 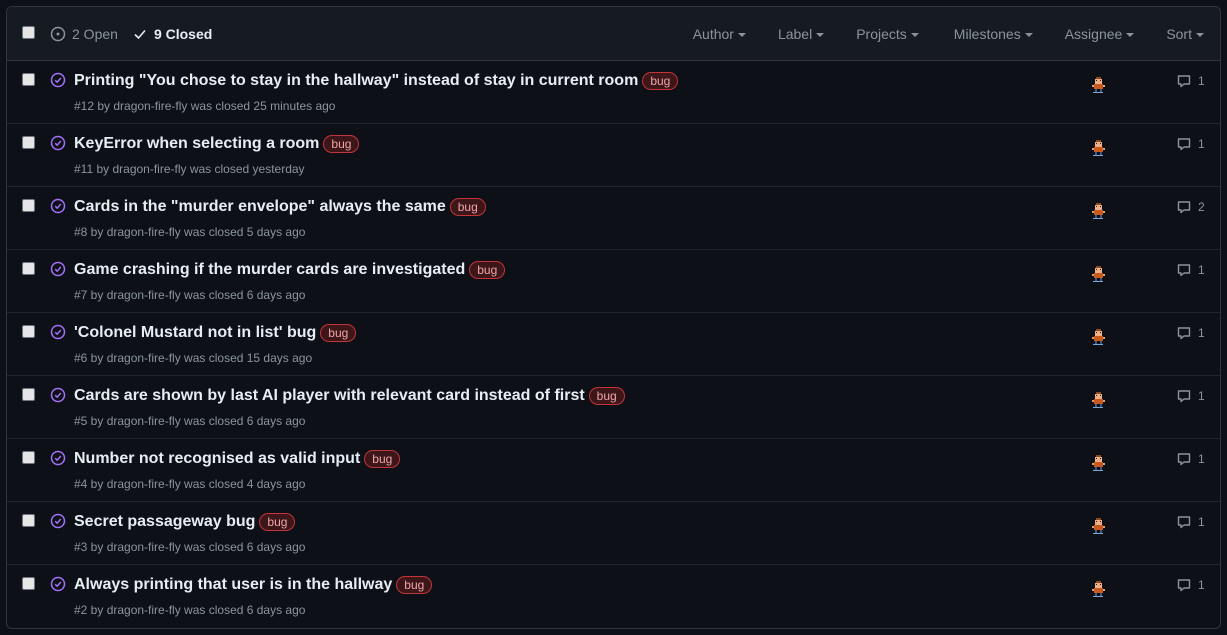 I want to click on state-toggle: 2 Open 9 Closed, so click(x=138, y=33).